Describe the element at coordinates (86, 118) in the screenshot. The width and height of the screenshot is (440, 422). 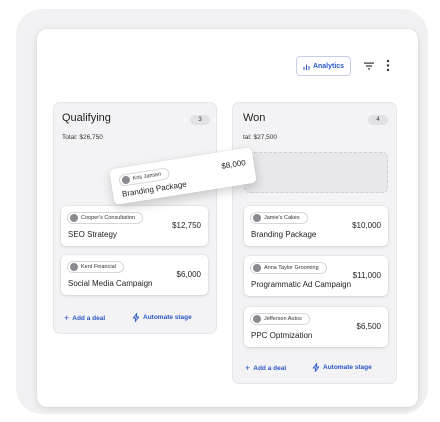
I see `column-title-qualifying: Qualifying` at that location.